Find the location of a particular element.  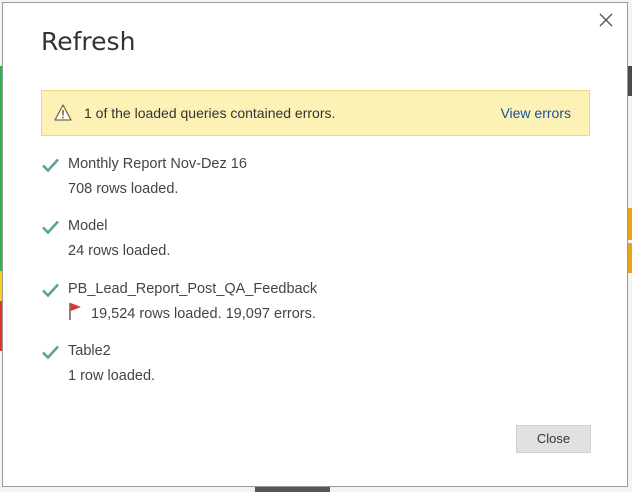

query-name: Table2 is located at coordinates (89, 351).